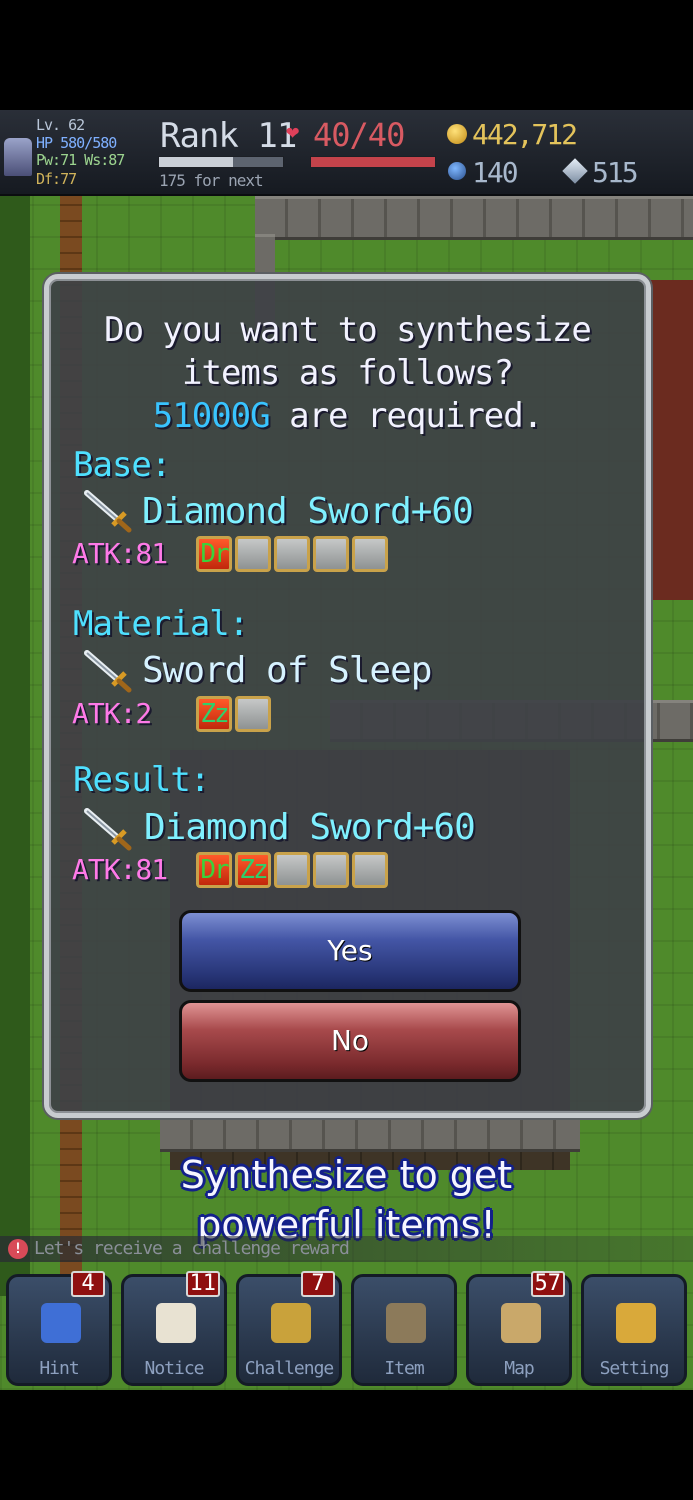 The image size is (693, 1500). Describe the element at coordinates (346, 1175) in the screenshot. I see `caption-line-1: Synthesize to get` at that location.